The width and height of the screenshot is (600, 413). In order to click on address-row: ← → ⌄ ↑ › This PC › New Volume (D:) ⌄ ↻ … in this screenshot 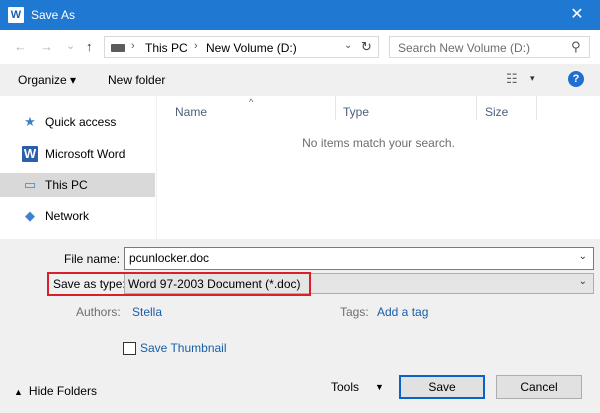, I will do `click(300, 47)`.